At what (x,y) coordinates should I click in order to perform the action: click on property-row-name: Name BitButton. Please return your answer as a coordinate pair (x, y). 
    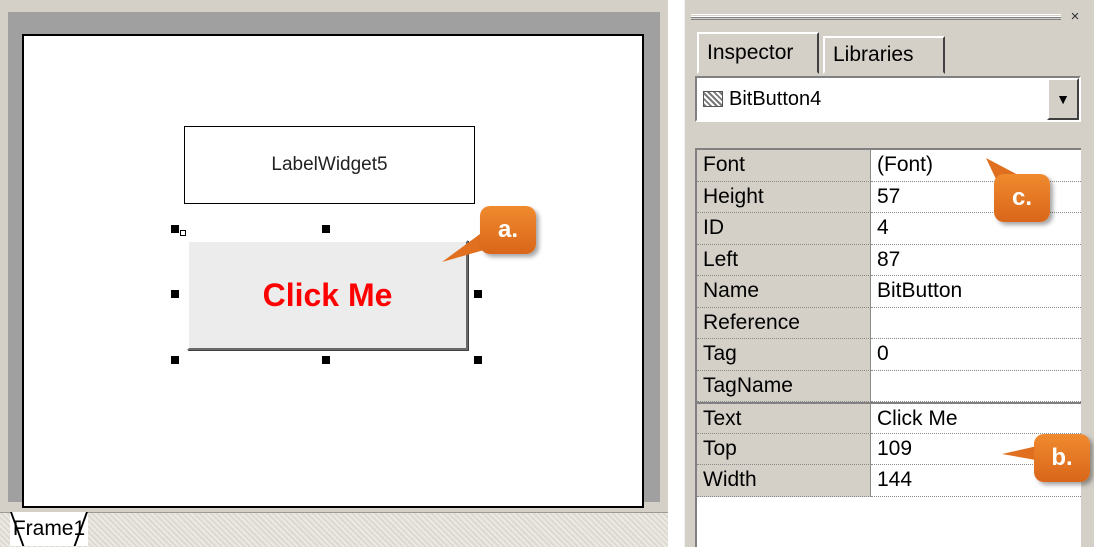
    Looking at the image, I should click on (889, 292).